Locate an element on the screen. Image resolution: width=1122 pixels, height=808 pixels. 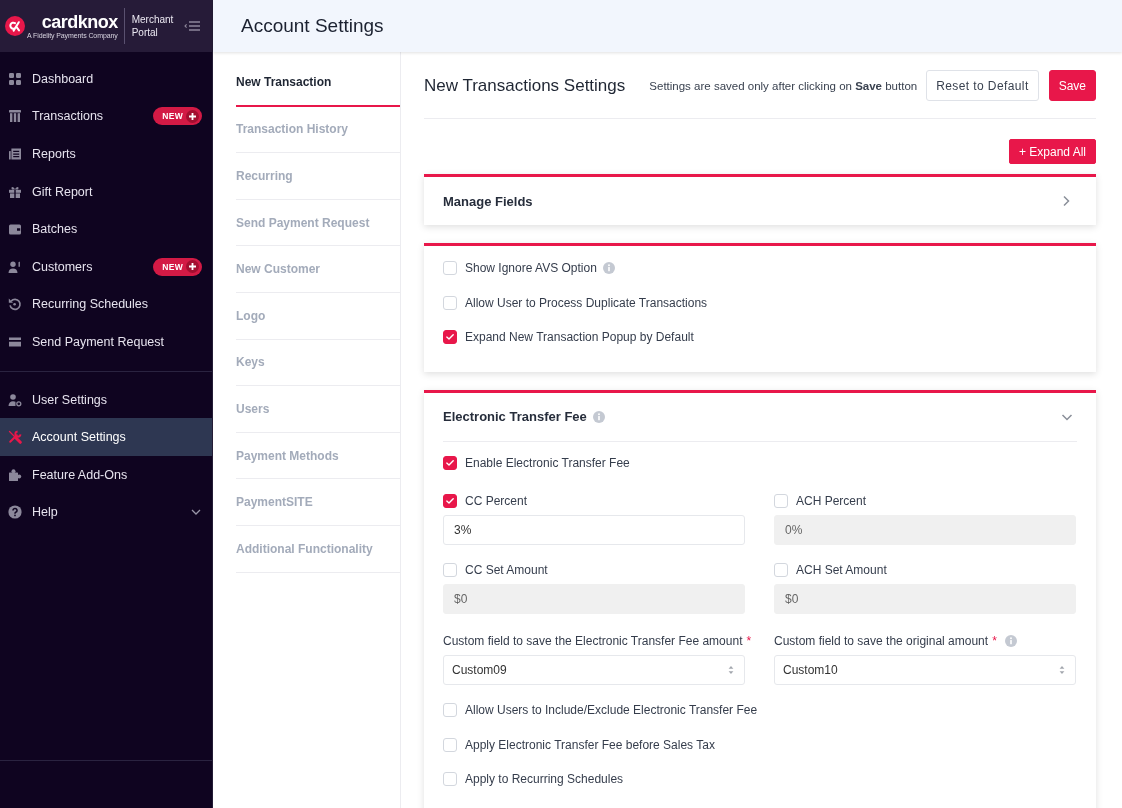
option-label: Allow Users to Include/Exclude Electronic Transfer Fee is located at coordinates (611, 710).